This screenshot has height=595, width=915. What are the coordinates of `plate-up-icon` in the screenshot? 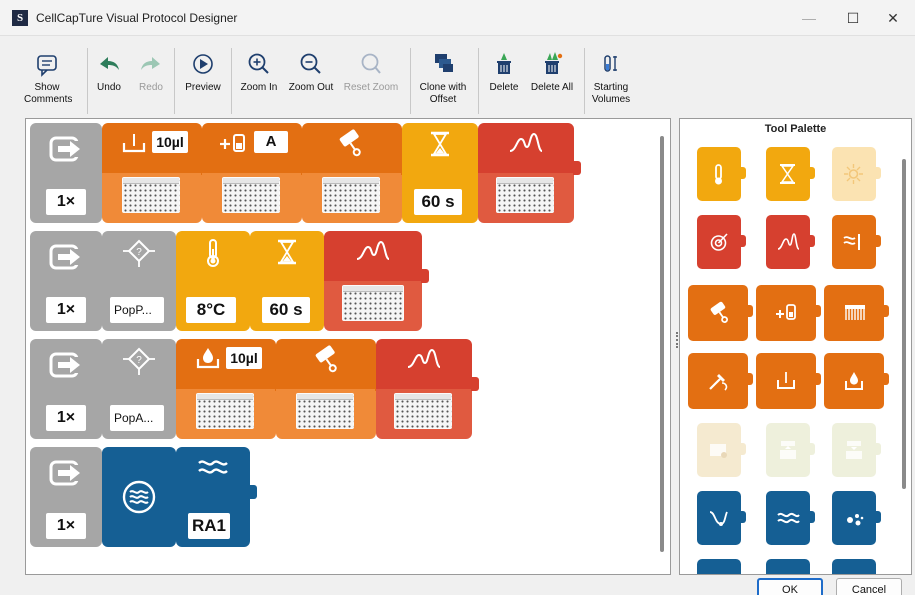 It's located at (788, 450).